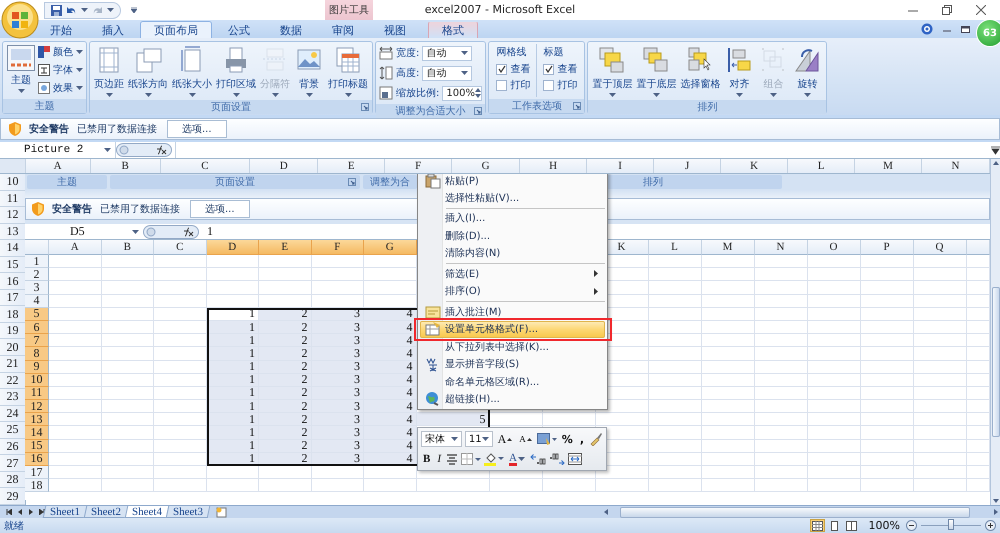  Describe the element at coordinates (37, 485) in the screenshot. I see `row-header: 18` at that location.